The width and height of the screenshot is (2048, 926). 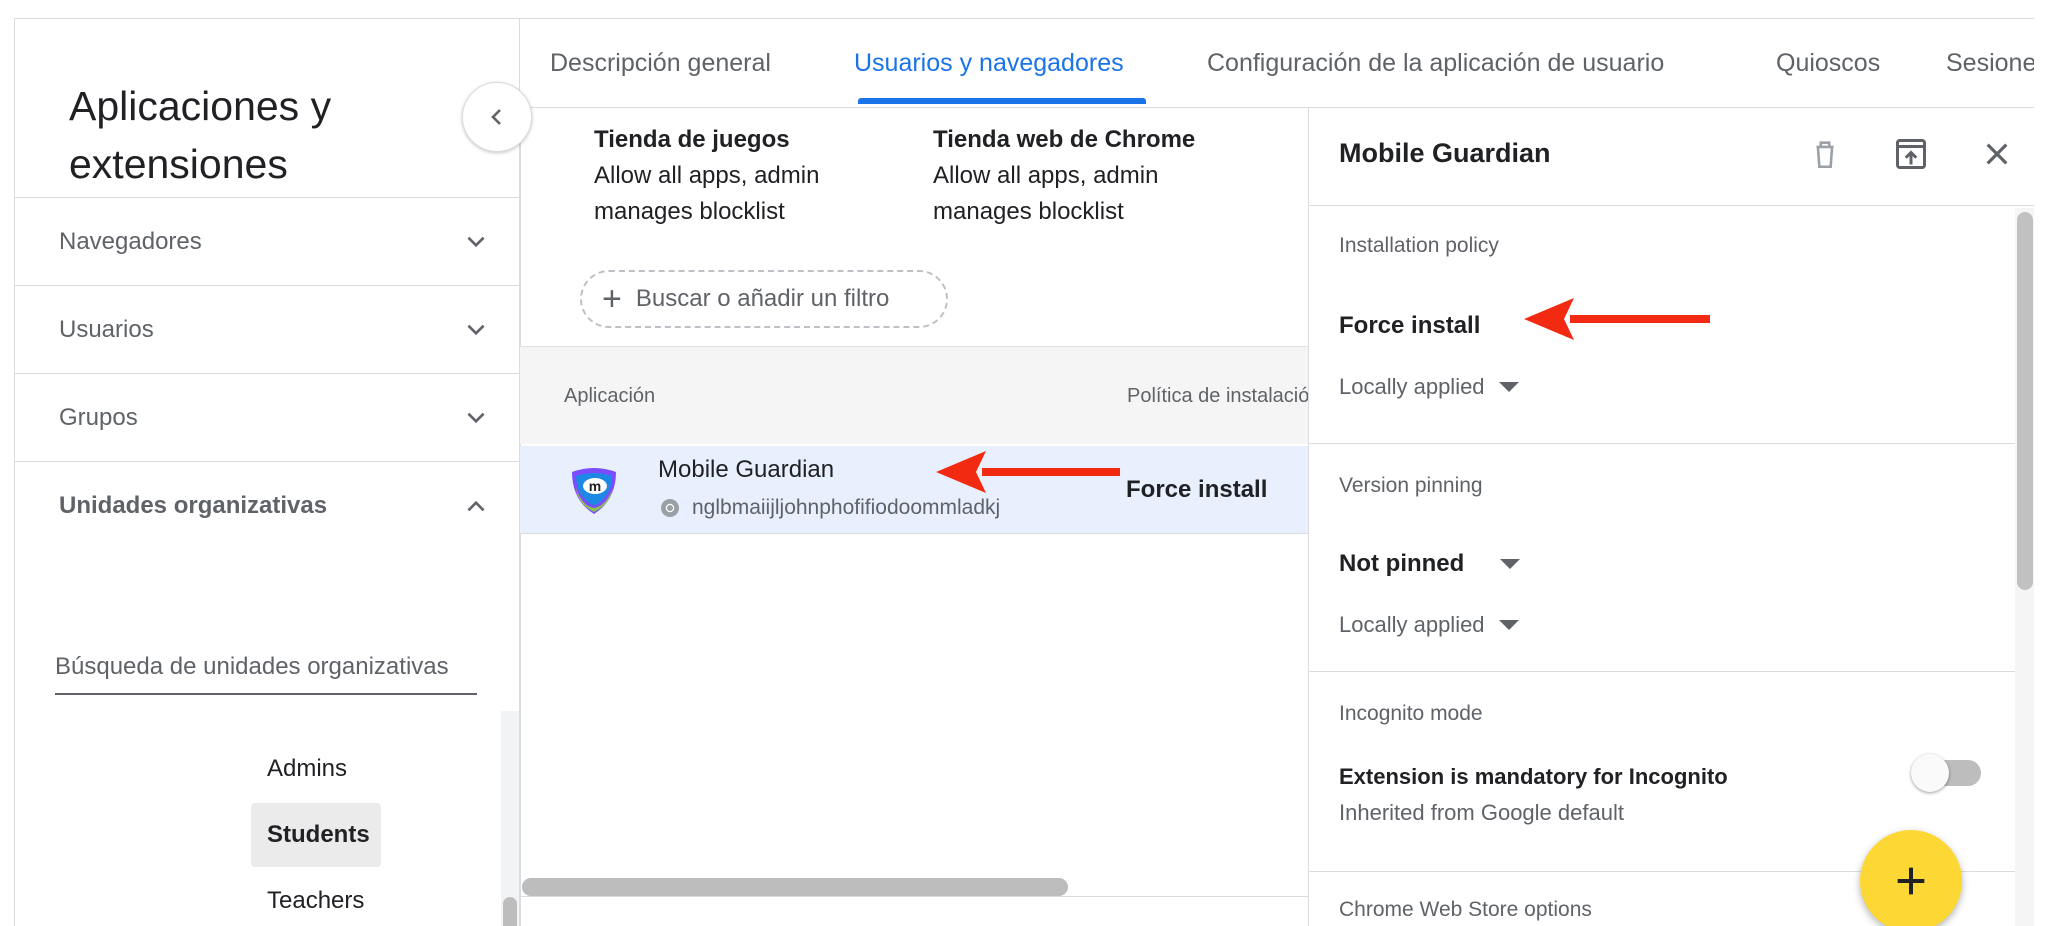 I want to click on add-app-button, so click(x=1911, y=878).